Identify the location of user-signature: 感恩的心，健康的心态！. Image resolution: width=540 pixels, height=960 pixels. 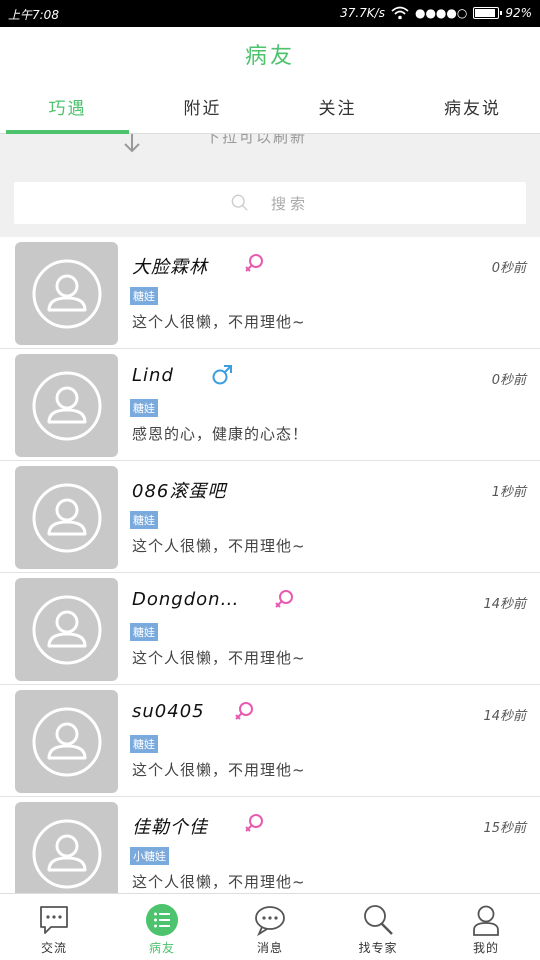
(220, 434).